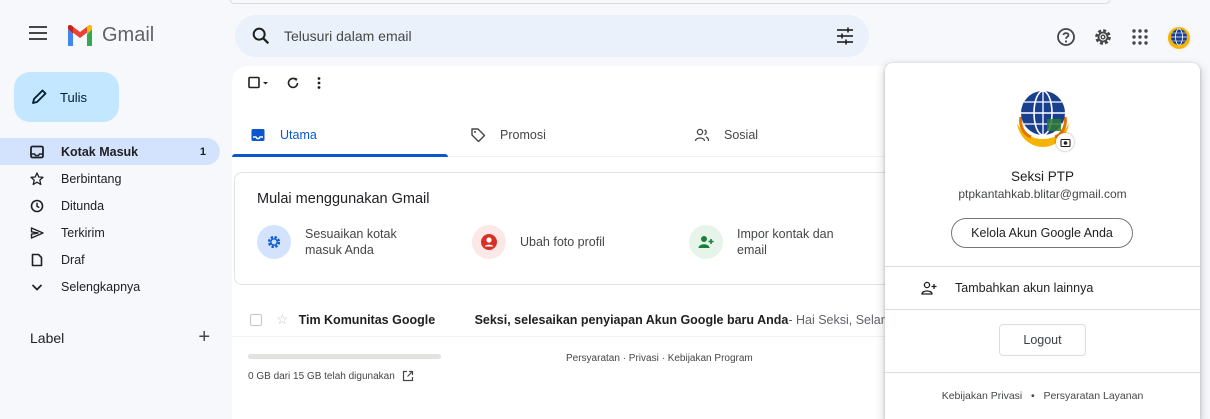 The image size is (1210, 419). I want to click on sidebar-item-label: Selengkapnya, so click(101, 286).